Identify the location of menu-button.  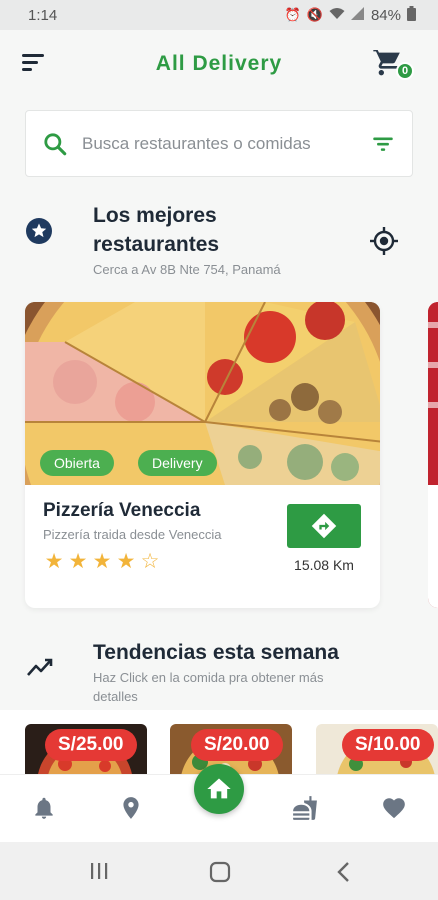
(34, 64).